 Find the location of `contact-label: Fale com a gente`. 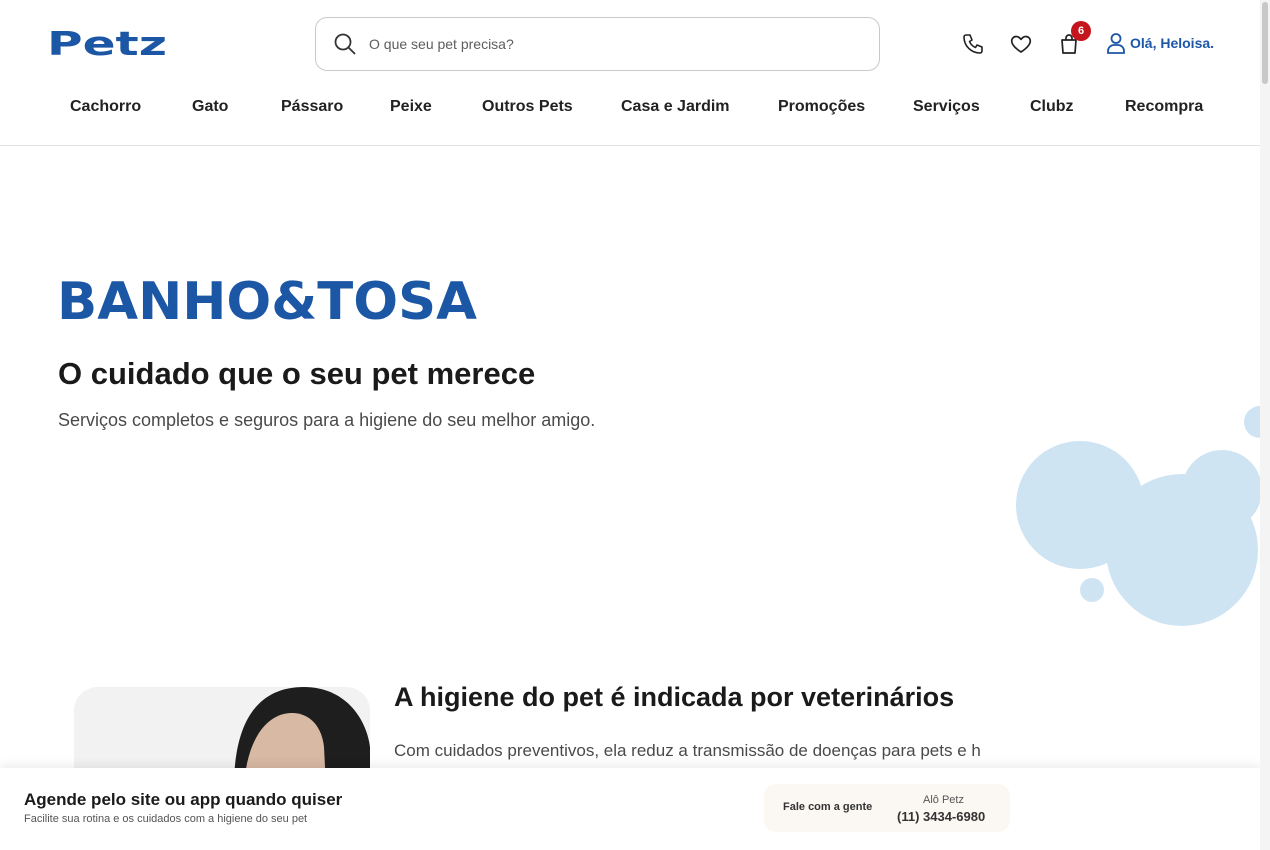

contact-label: Fale com a gente is located at coordinates (828, 807).